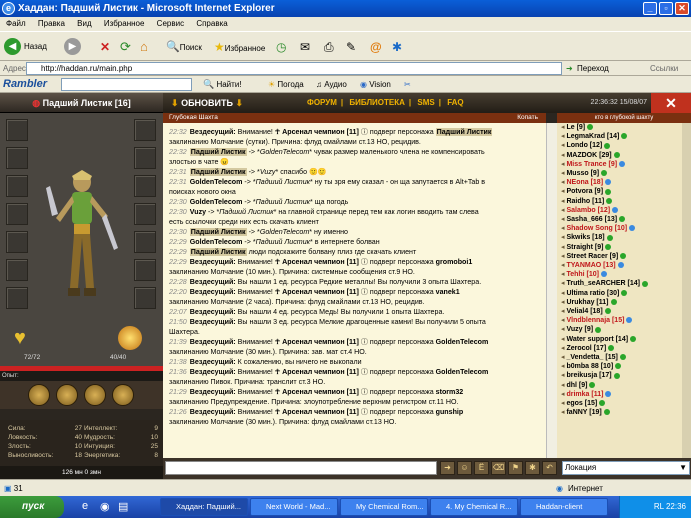 This screenshot has width=691, height=518. I want to click on online-user: ◂ Miss Trance [9], so click(624, 164).